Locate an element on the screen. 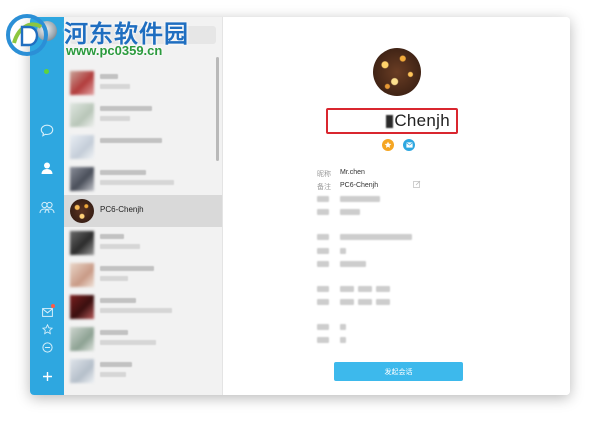  name-pixelated-char is located at coordinates (390, 121).